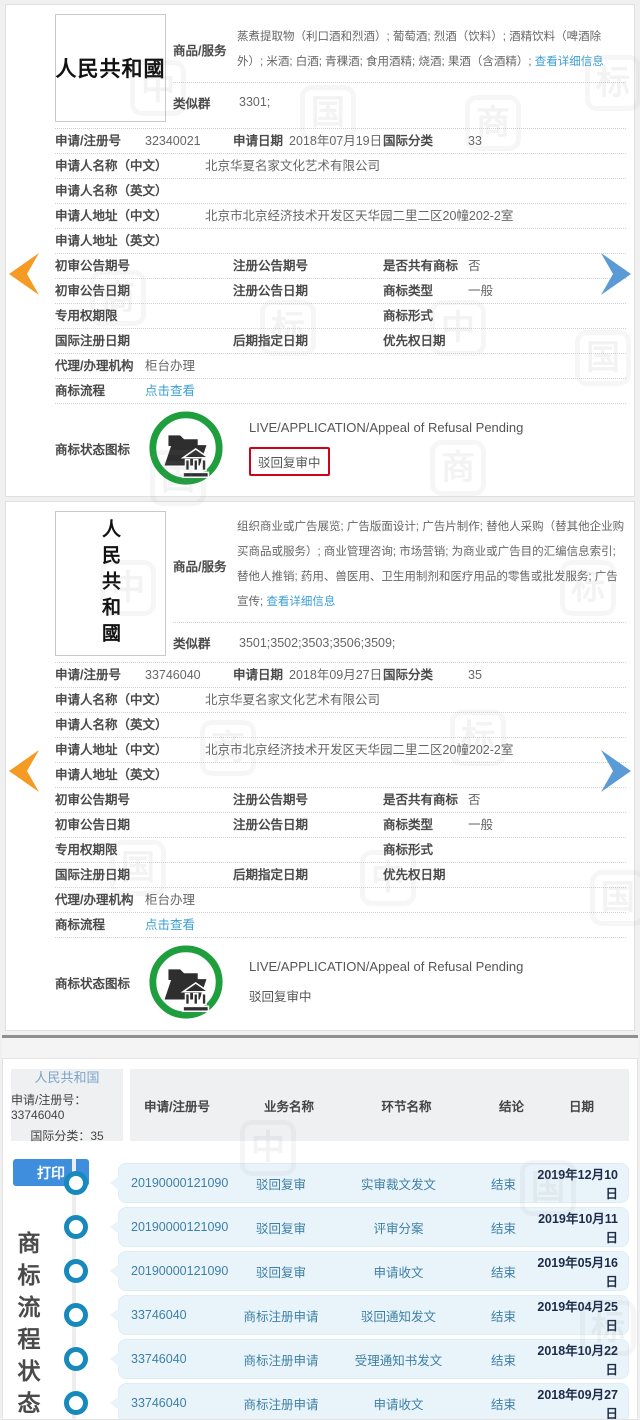 The width and height of the screenshot is (640, 1420). Describe the element at coordinates (170, 366) in the screenshot. I see `agency-value: 柜台办理` at that location.